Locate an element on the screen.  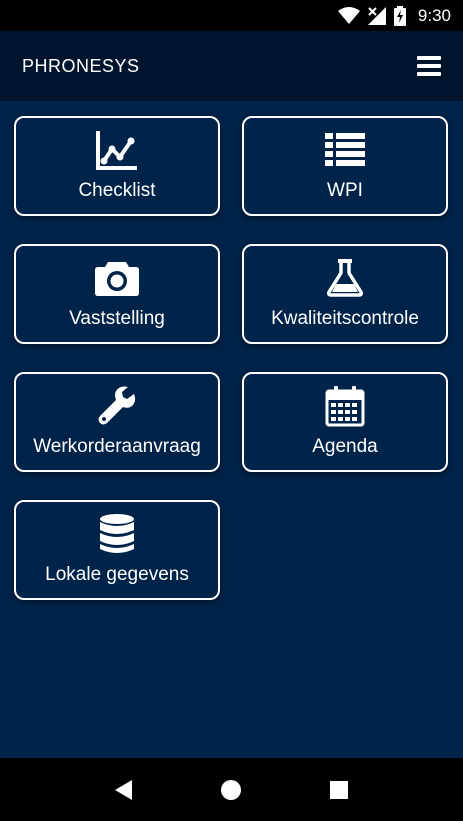
tile-label: Kwaliteitscontrole is located at coordinates (345, 318).